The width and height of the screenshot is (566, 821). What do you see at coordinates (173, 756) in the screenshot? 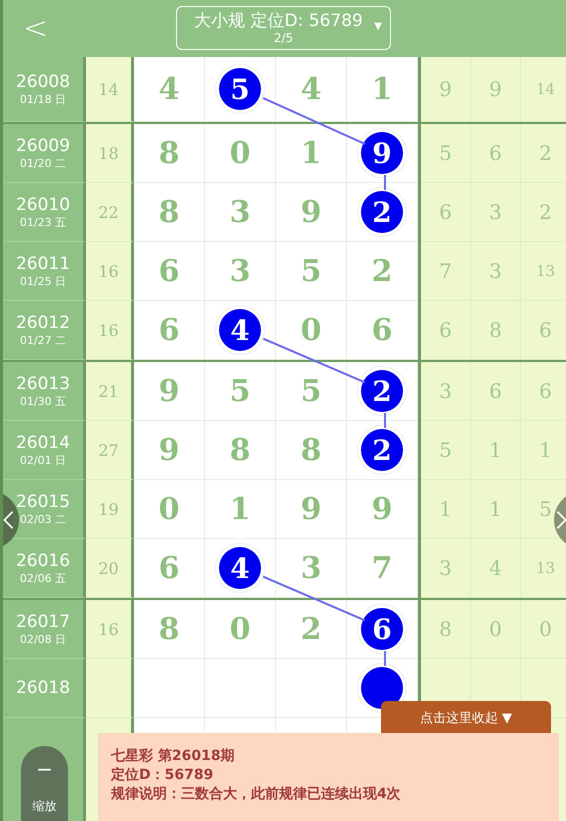
I see `info-text: 七星彩 第26018期` at bounding box center [173, 756].